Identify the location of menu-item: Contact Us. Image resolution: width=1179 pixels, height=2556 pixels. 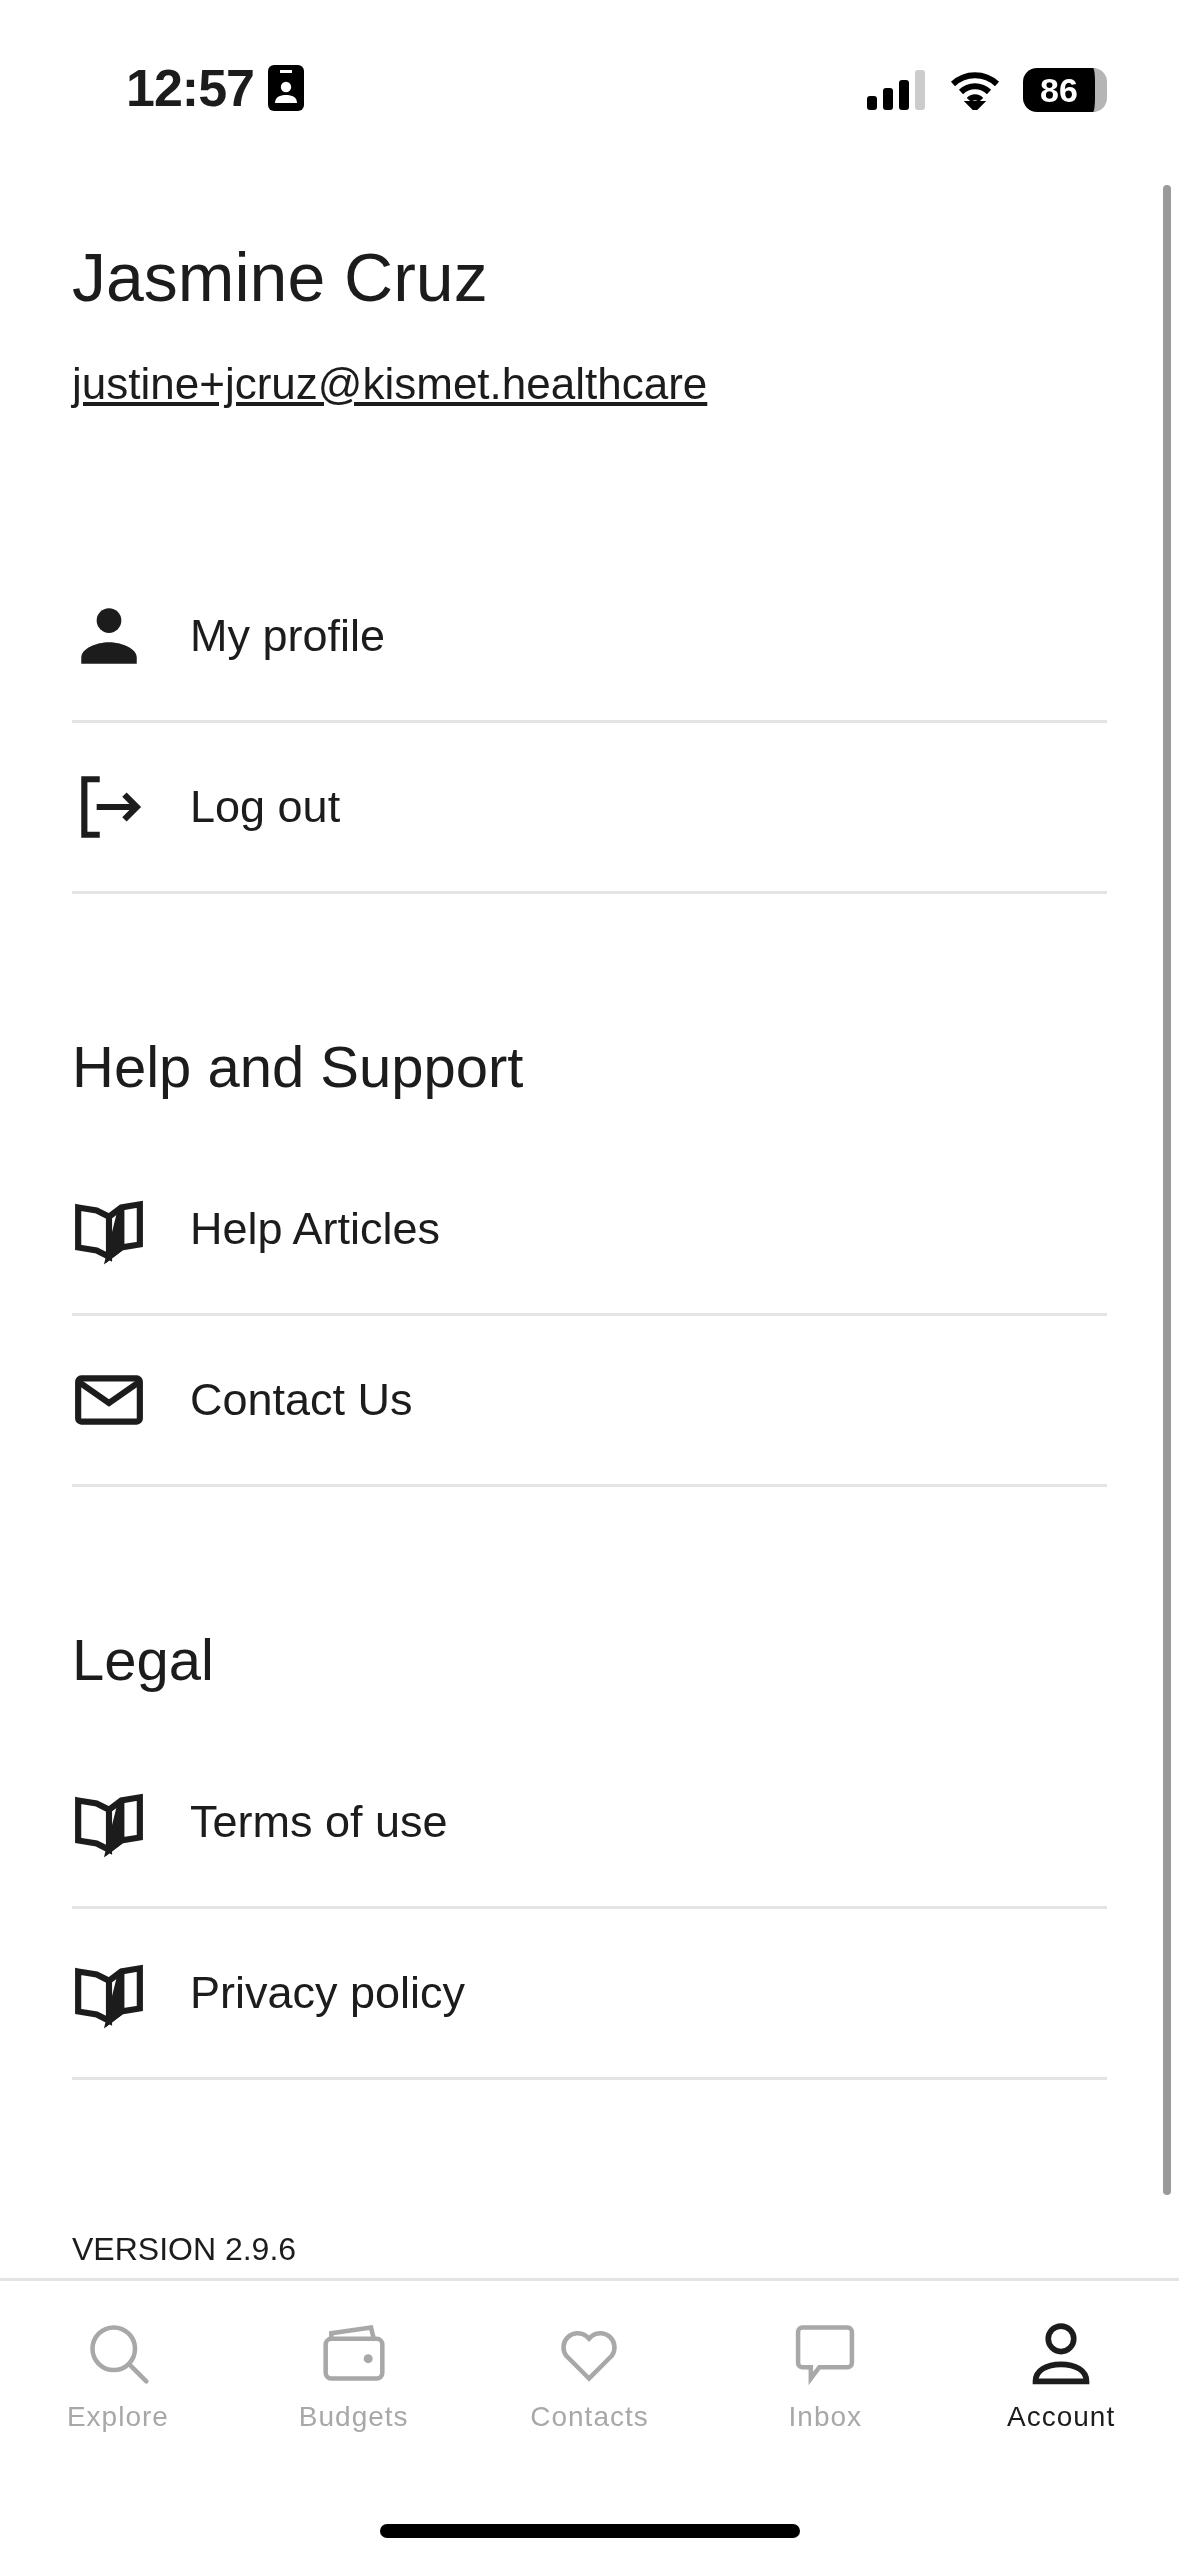
(589, 1401).